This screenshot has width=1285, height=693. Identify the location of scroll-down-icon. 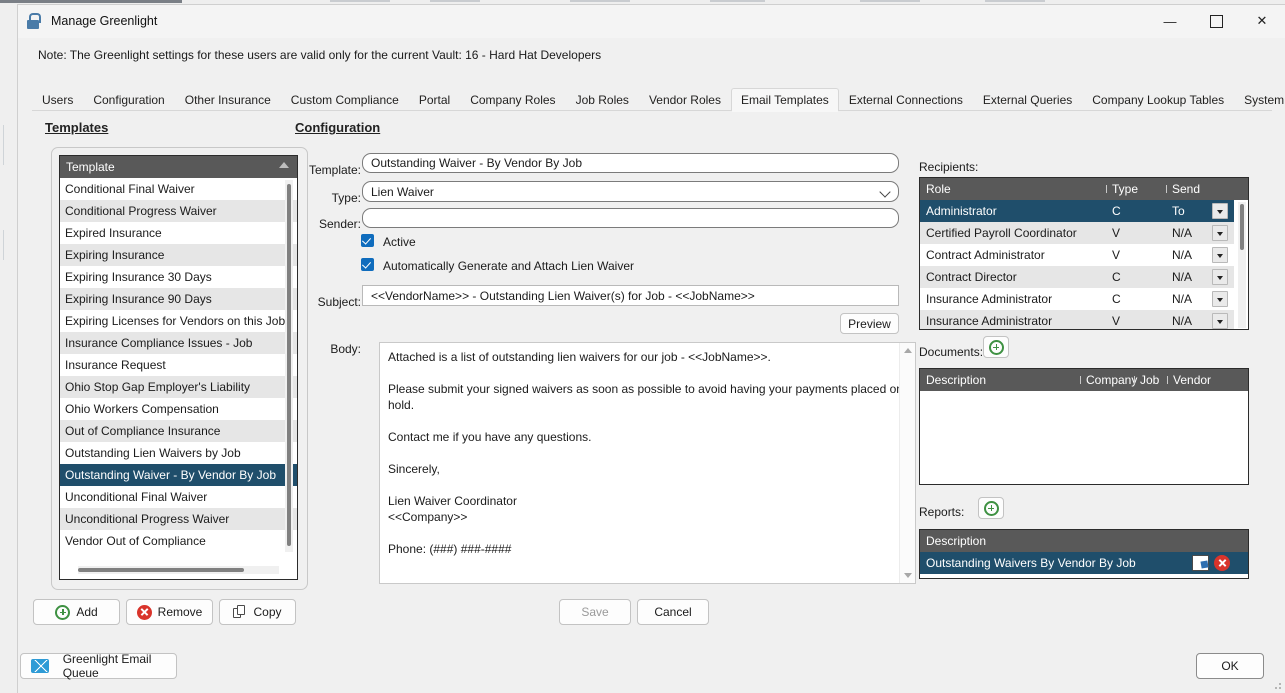
(908, 575).